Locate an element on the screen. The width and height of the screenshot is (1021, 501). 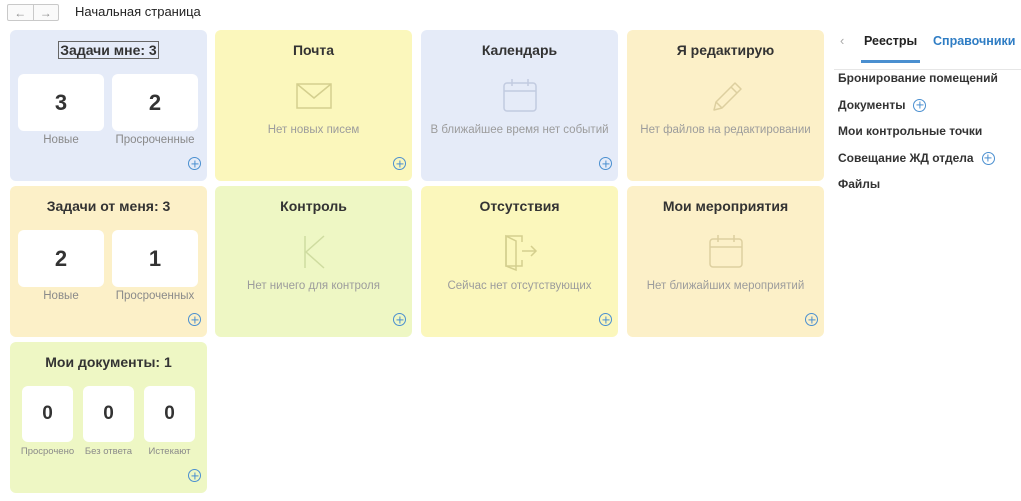
sidebar-item-label: Бронирование помещений is located at coordinates (918, 78).